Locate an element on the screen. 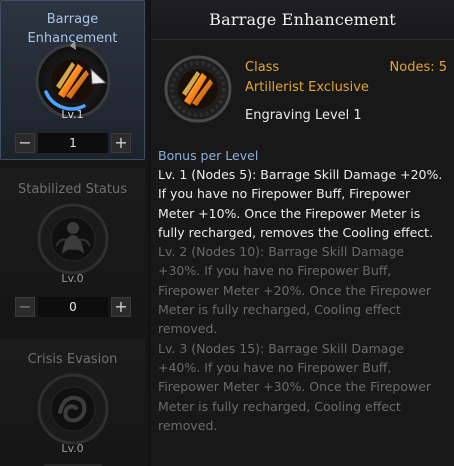 The width and height of the screenshot is (454, 466). barrage-icon is located at coordinates (198, 89).